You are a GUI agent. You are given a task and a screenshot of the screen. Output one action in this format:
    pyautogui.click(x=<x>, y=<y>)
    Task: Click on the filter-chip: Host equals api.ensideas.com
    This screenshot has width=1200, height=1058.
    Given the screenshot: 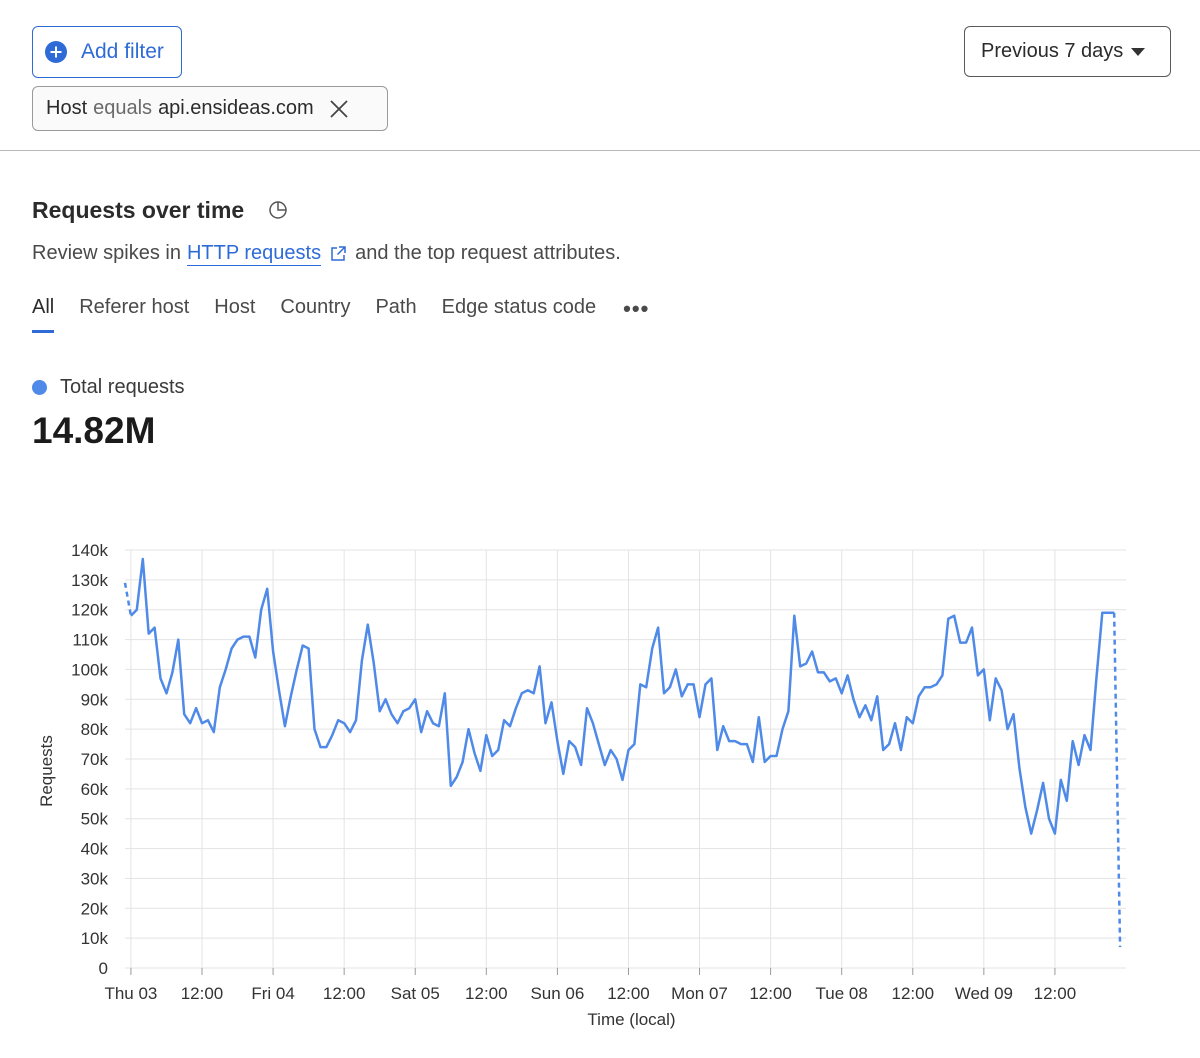 What is the action you would take?
    pyautogui.click(x=210, y=108)
    